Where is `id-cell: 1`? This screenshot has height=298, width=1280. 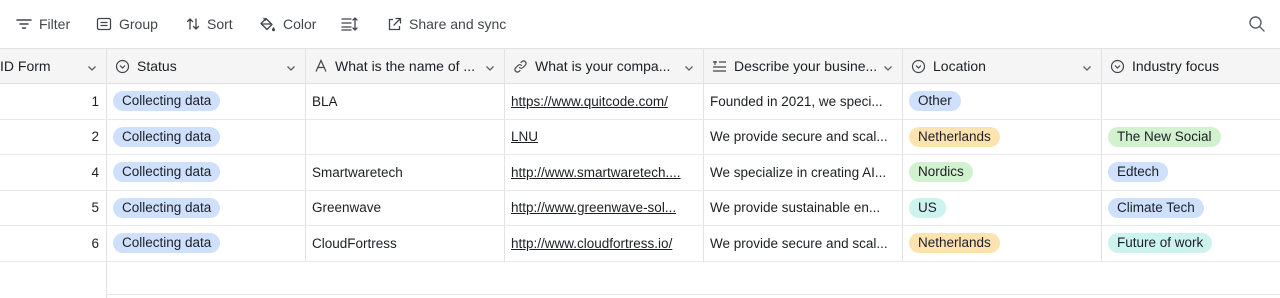
id-cell: 1 is located at coordinates (53, 101).